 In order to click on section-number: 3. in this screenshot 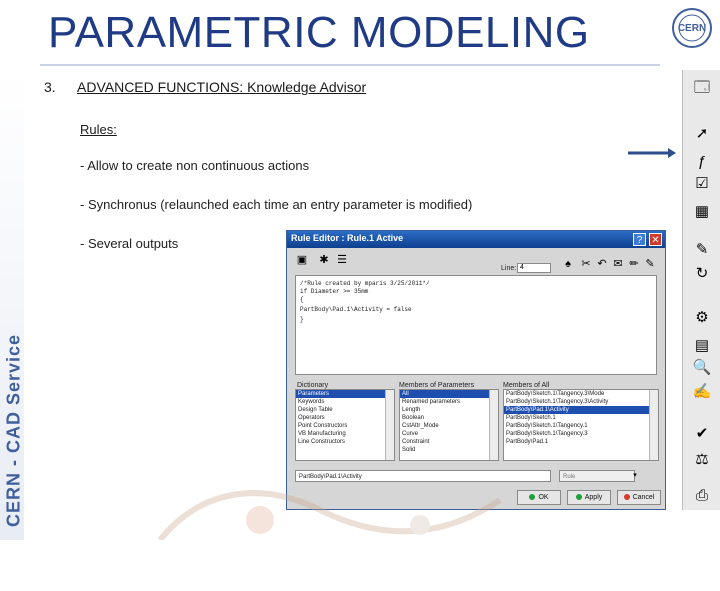, I will do `click(50, 87)`.